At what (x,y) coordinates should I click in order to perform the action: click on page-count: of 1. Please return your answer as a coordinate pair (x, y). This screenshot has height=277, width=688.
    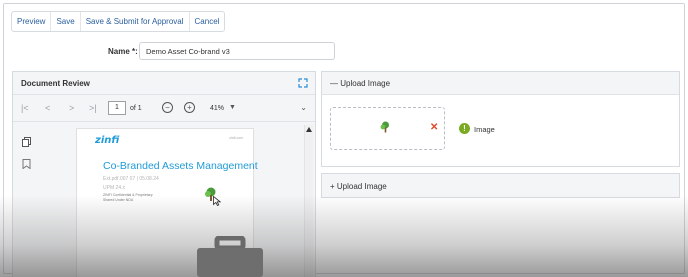
    Looking at the image, I should click on (136, 108).